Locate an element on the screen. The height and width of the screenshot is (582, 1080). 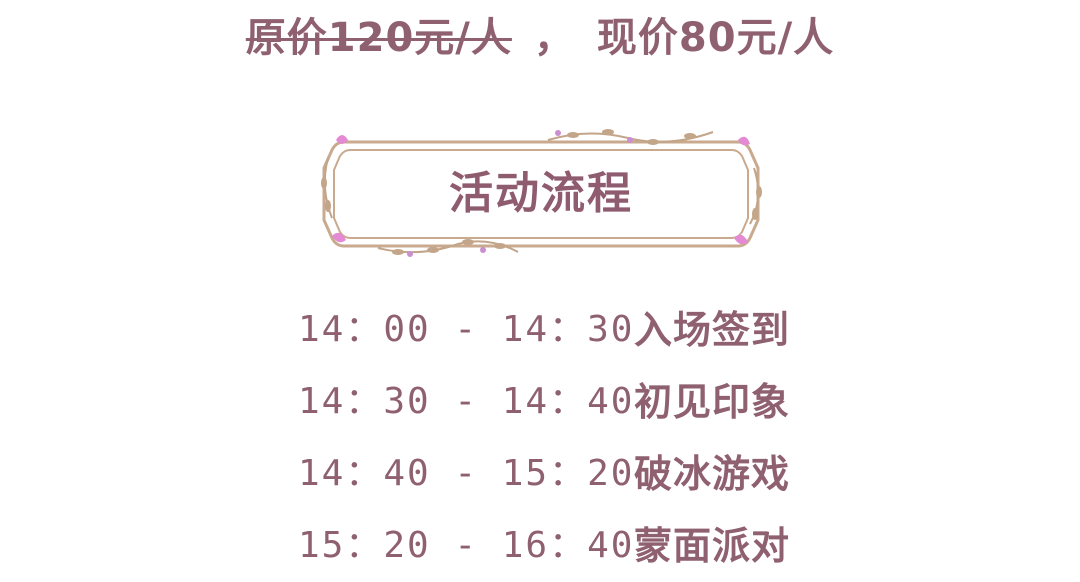
original-price: 原价120元/人 is located at coordinates (378, 38).